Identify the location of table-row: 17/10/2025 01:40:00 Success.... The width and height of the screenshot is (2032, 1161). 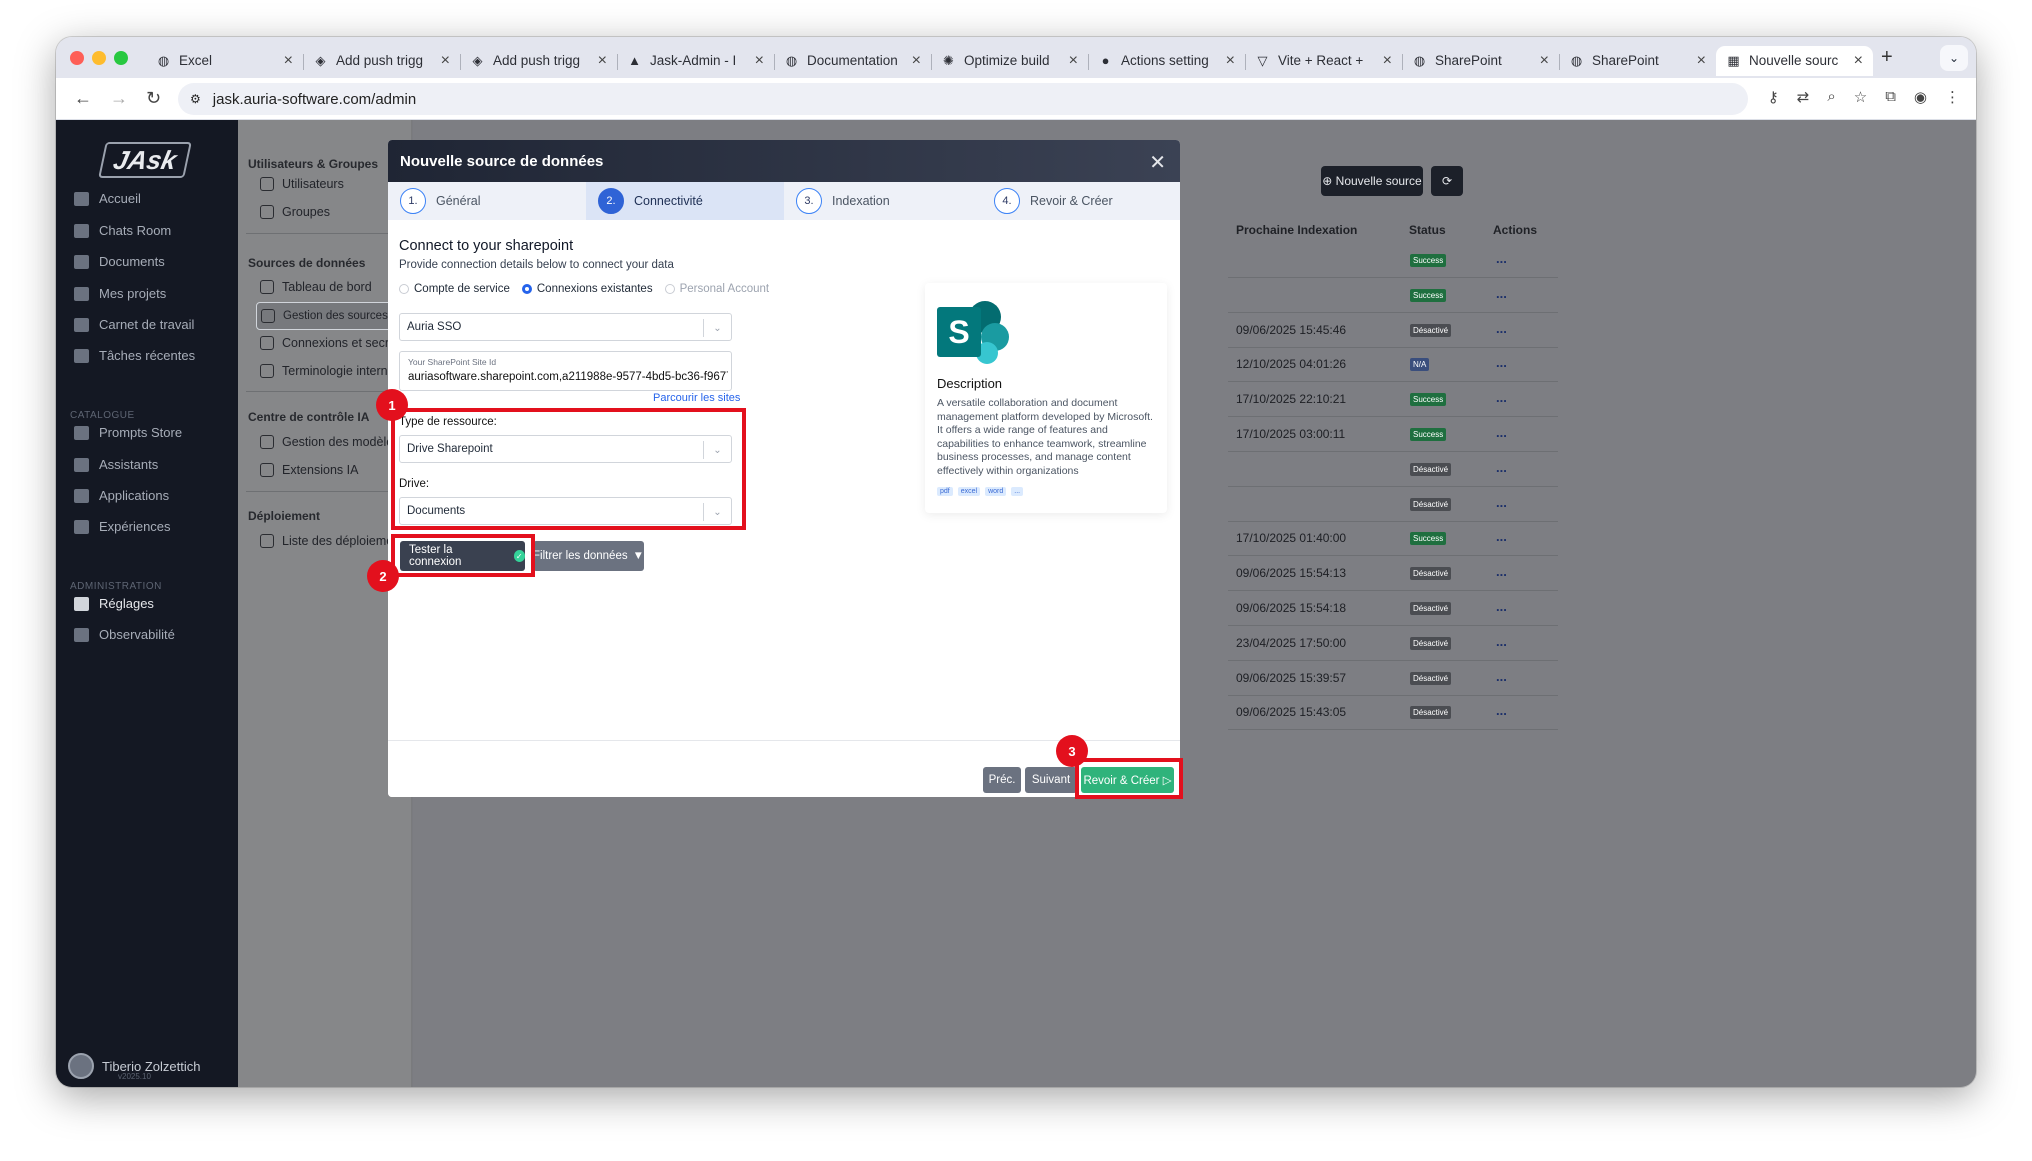
(1393, 539).